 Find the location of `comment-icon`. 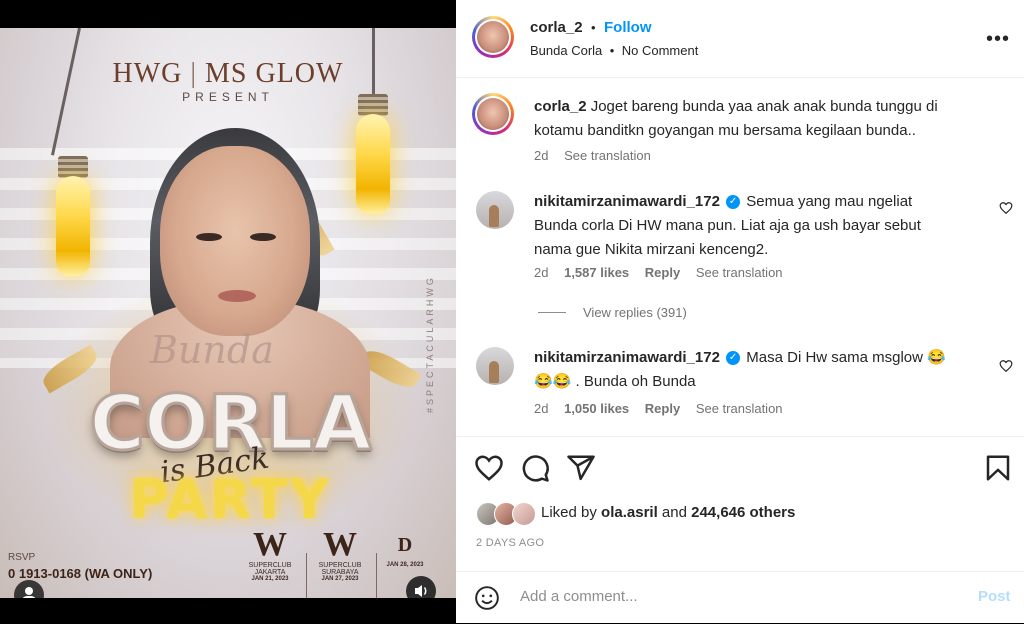

comment-icon is located at coordinates (535, 468).